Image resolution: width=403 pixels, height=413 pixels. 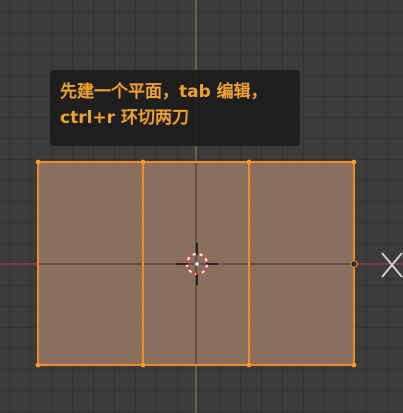 I want to click on object-origin-icon, so click(x=354, y=264).